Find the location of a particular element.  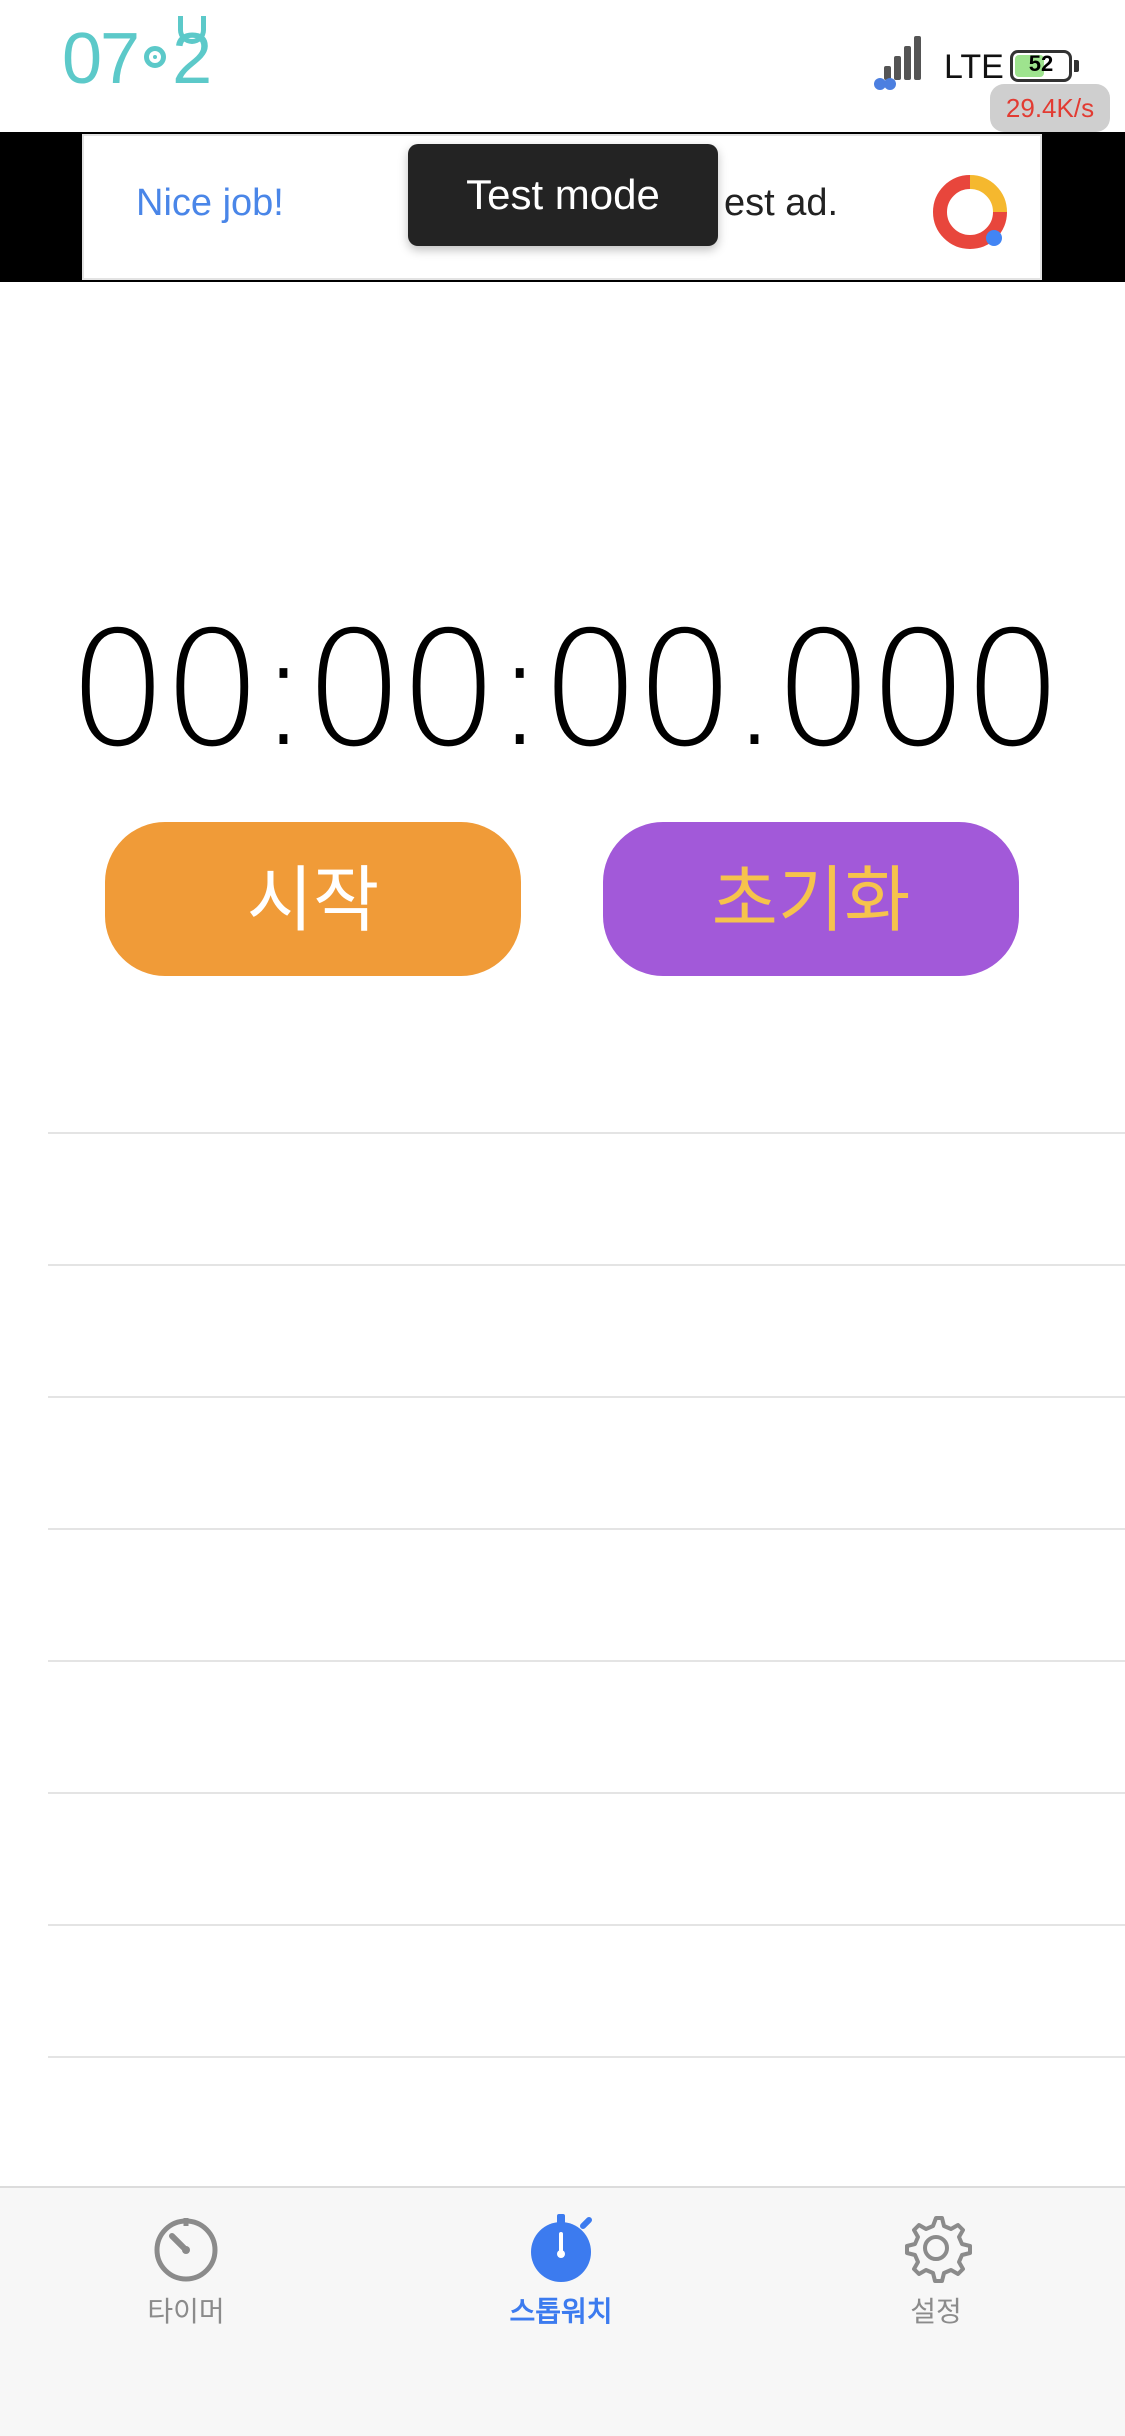

network-speed: 29.4K/s is located at coordinates (1050, 108).